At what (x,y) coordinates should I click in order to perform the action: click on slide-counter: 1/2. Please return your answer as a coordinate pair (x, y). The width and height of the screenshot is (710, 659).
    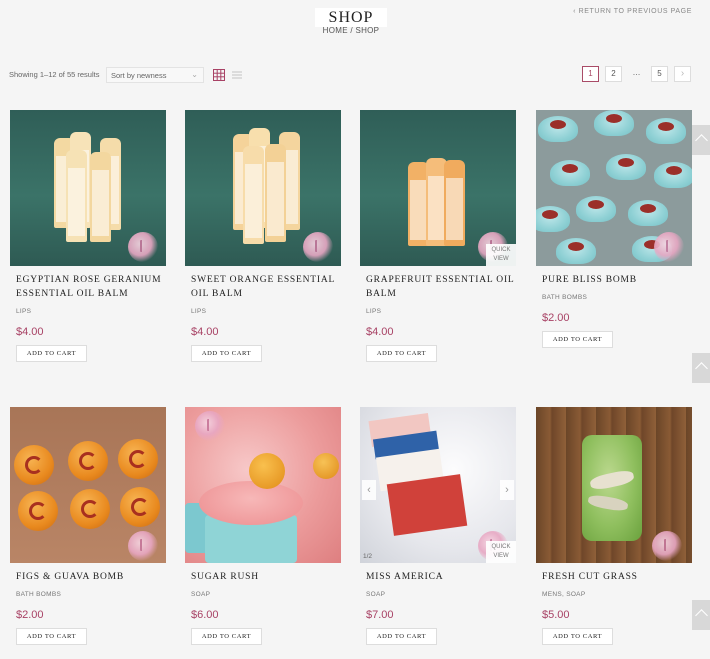
    Looking at the image, I should click on (368, 556).